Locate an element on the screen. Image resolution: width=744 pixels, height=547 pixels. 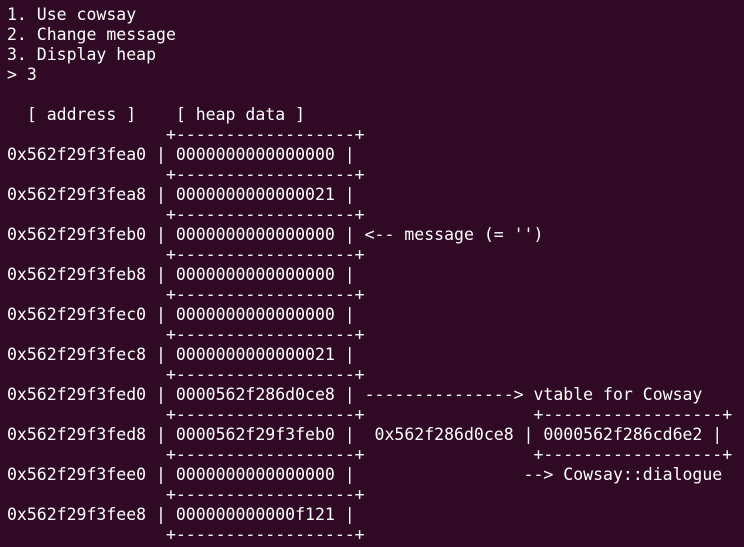
menu-item-change-message: 2. Change message is located at coordinates (91, 34).